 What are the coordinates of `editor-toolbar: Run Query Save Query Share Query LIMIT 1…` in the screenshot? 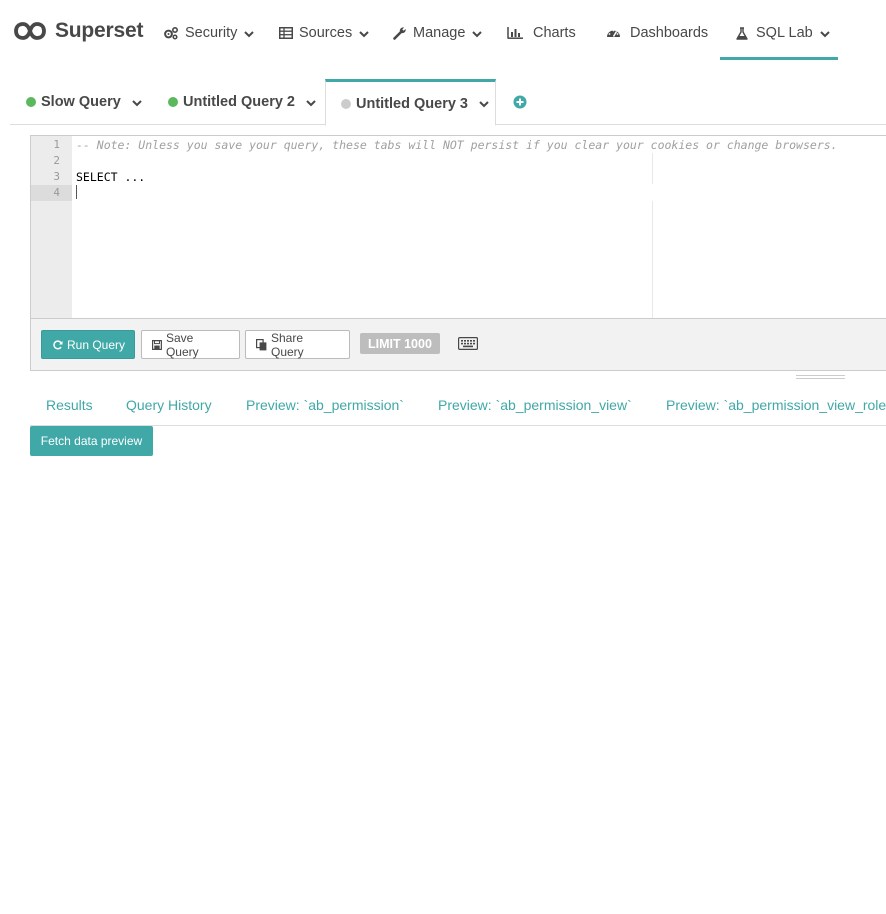 It's located at (458, 345).